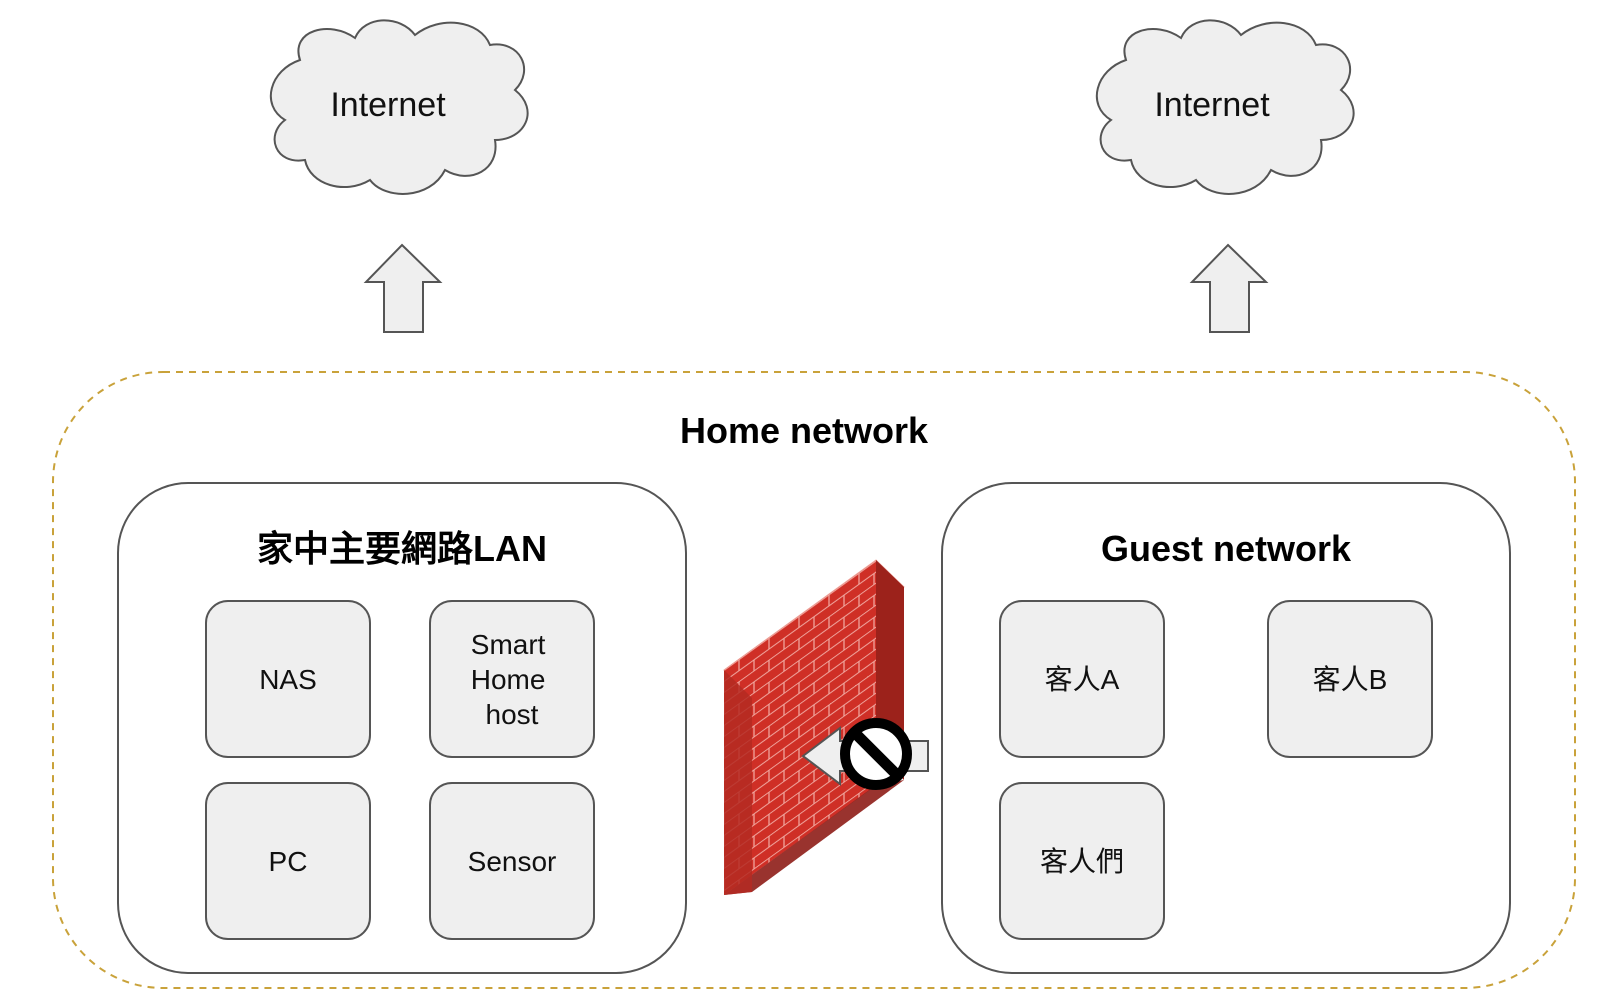 This screenshot has width=1624, height=1002. I want to click on home-network-title: Home network, so click(804, 430).